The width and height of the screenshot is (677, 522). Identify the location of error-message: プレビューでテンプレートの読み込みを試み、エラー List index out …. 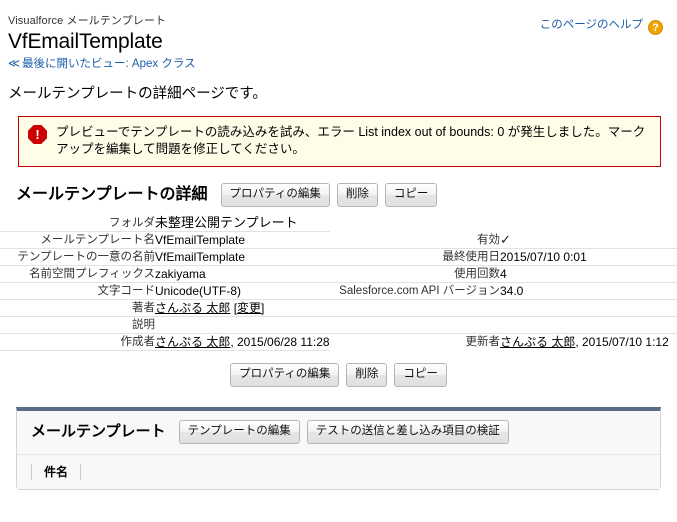
(351, 140).